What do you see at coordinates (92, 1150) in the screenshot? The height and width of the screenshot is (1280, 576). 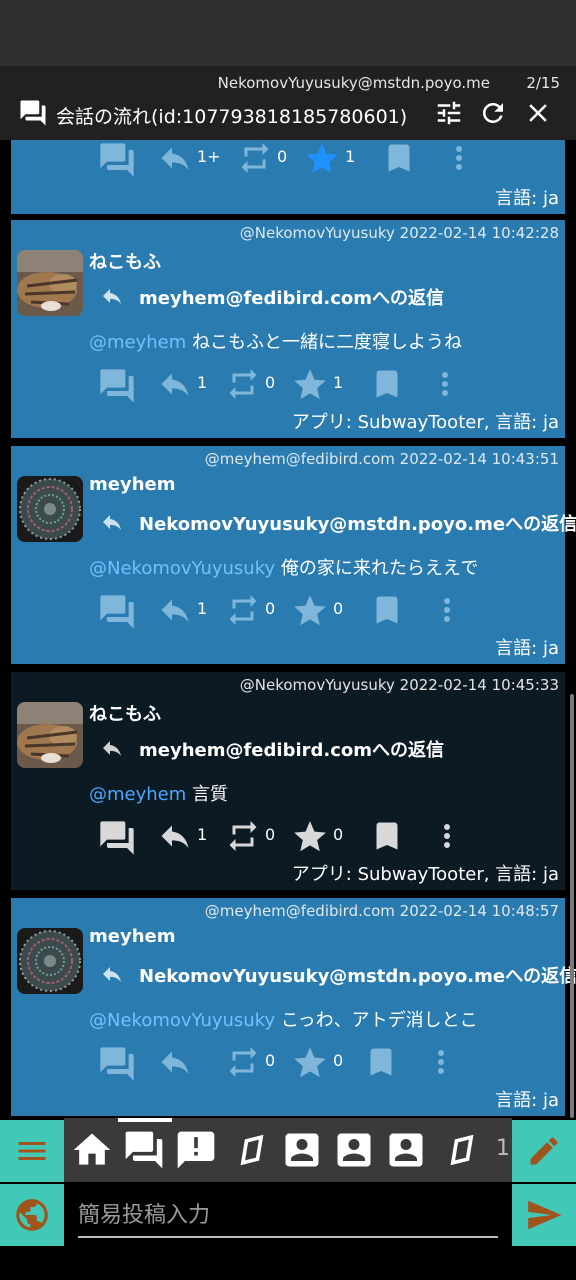 I see `home-icon` at bounding box center [92, 1150].